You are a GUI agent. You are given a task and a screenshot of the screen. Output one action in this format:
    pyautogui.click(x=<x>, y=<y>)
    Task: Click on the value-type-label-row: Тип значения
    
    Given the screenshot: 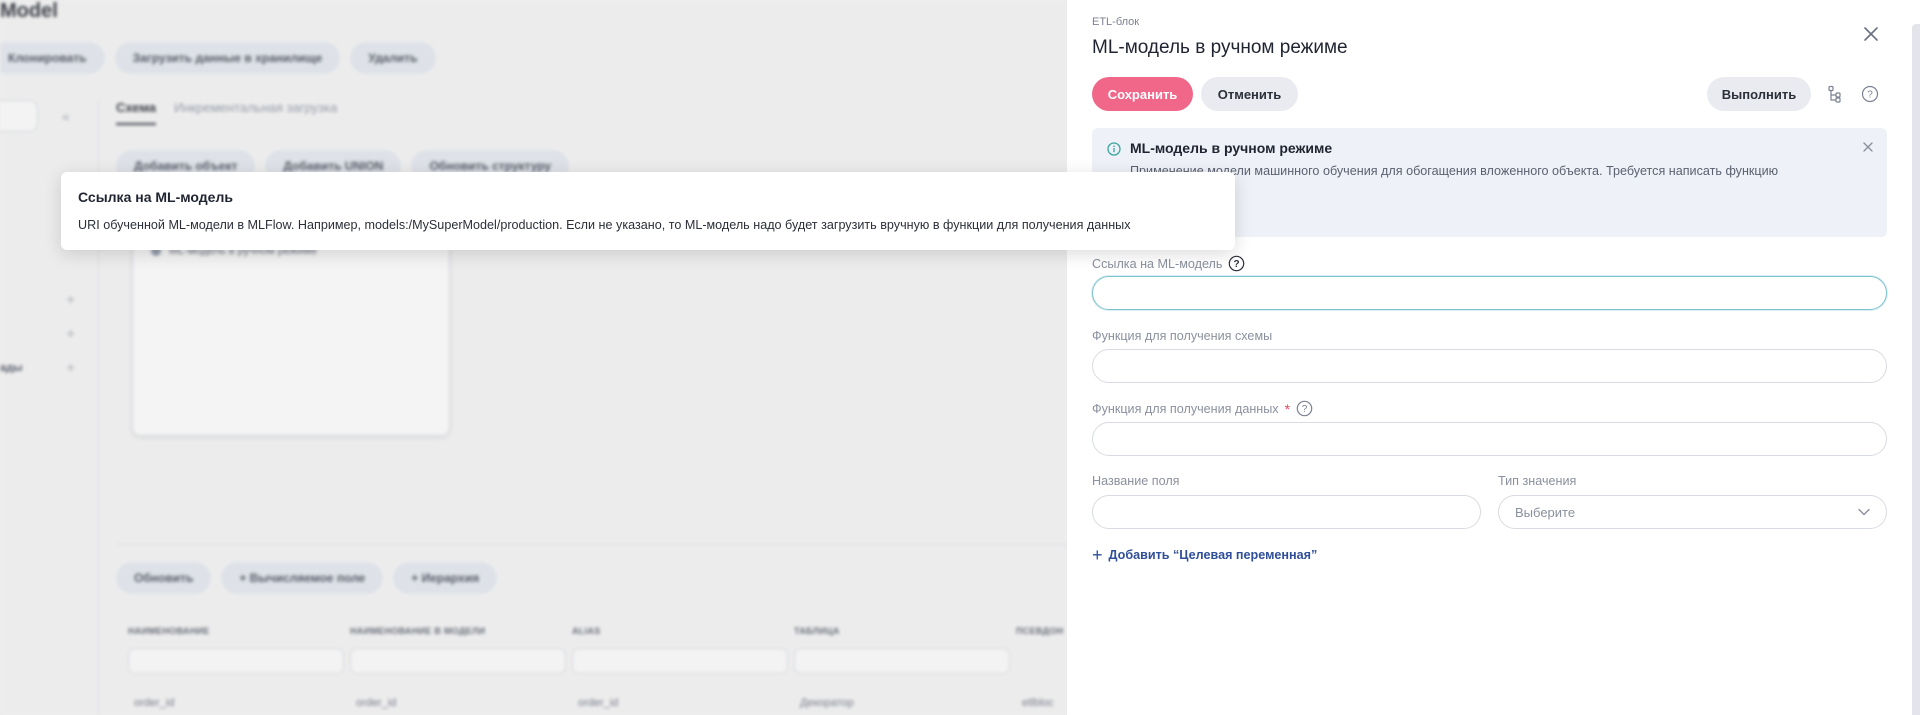 What is the action you would take?
    pyautogui.click(x=1537, y=481)
    